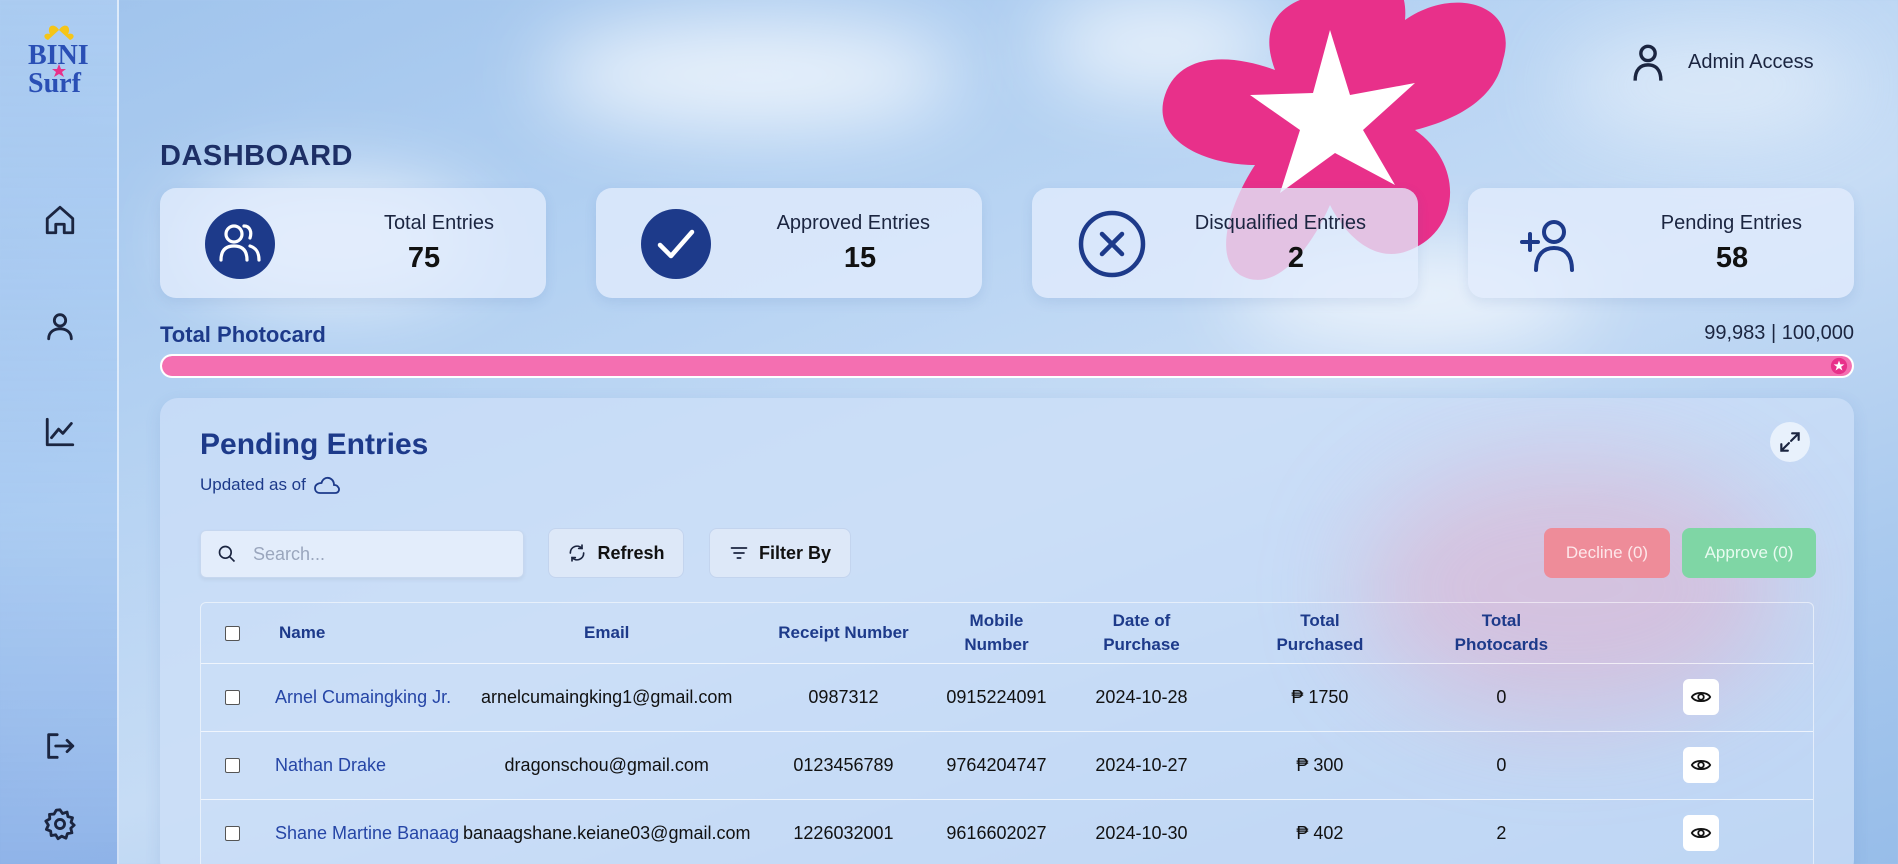  I want to click on nav-settings, so click(60, 824).